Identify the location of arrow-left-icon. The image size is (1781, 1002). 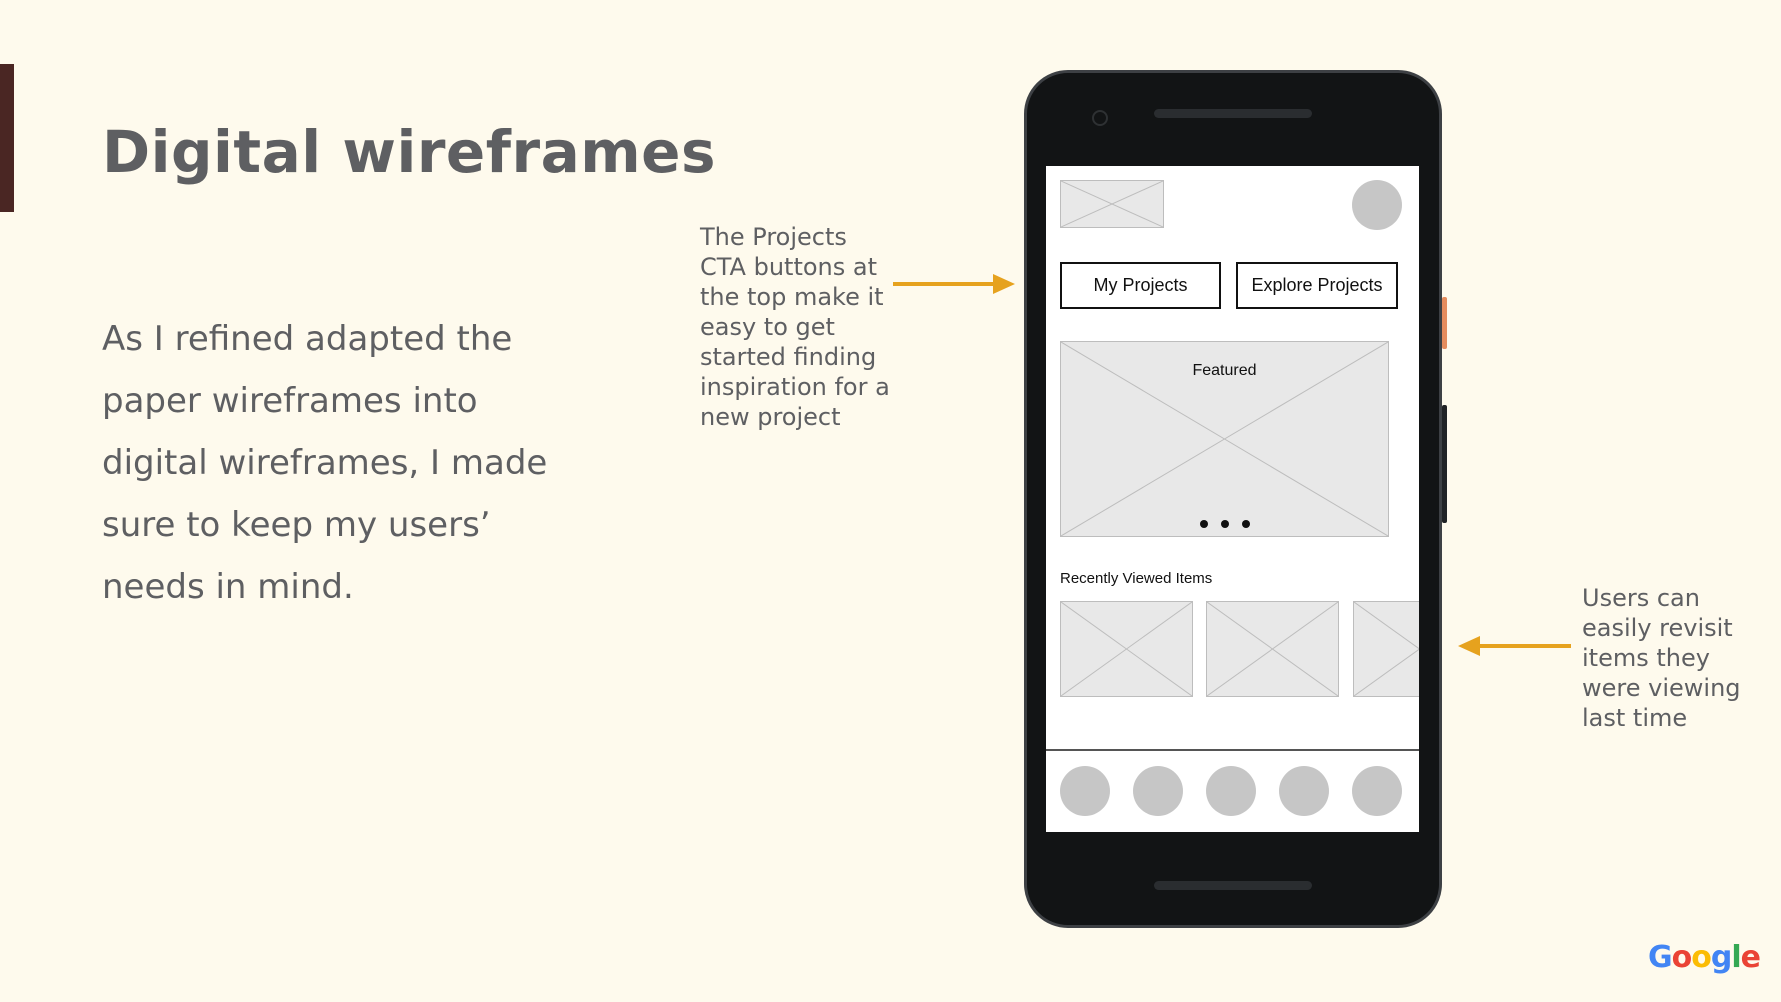
(1514, 646).